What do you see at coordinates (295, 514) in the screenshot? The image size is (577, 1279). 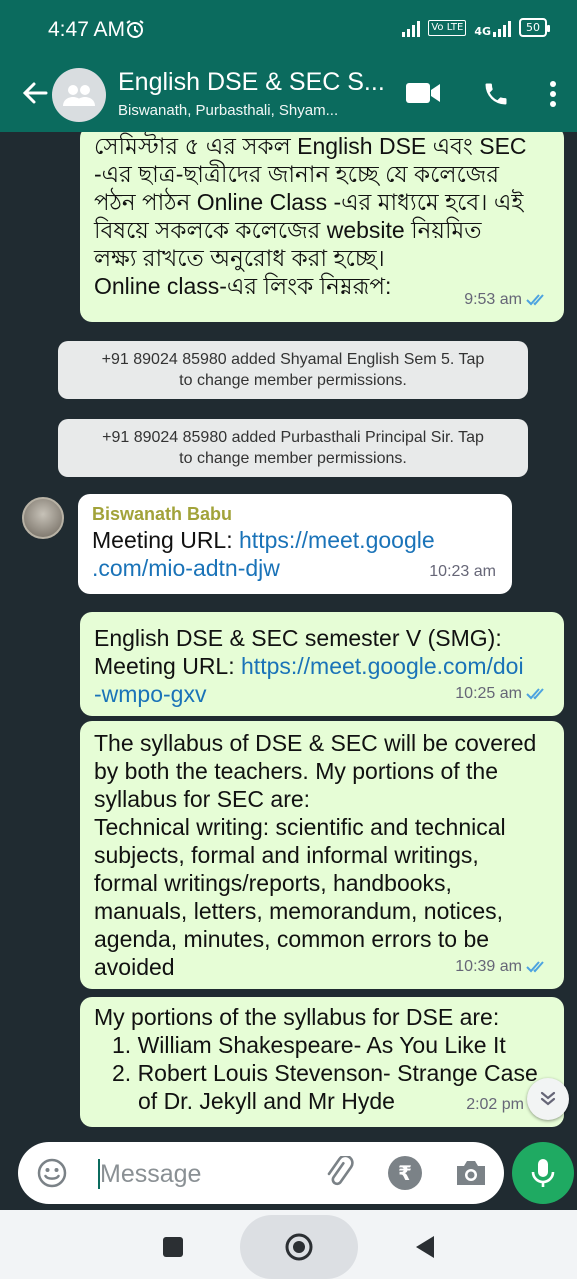 I see `sender-name: Biswanath Babu` at bounding box center [295, 514].